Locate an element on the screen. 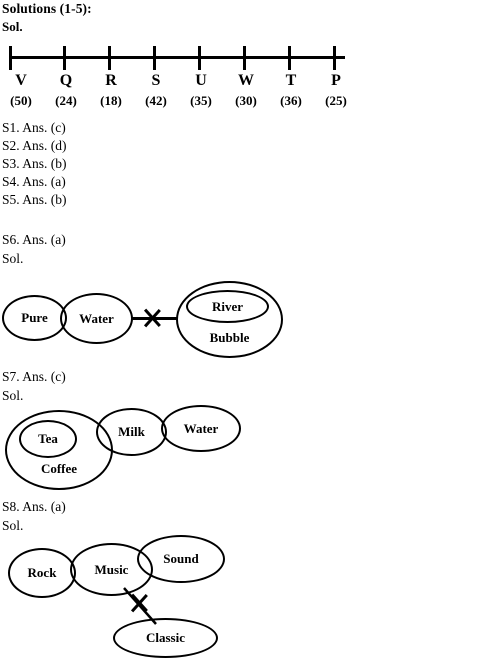 This screenshot has height=660, width=504. venn-ellipse-classic: Classic is located at coordinates (165, 638).